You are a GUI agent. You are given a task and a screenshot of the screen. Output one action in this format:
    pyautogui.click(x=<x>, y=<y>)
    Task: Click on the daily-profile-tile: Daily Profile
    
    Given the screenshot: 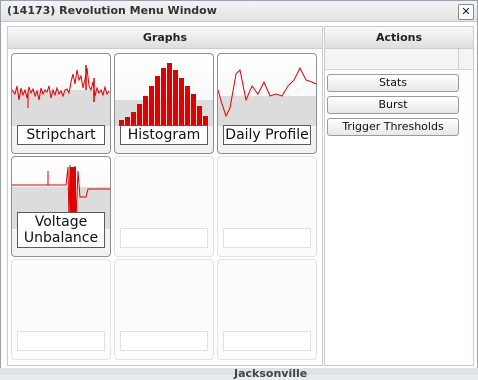 What is the action you would take?
    pyautogui.click(x=267, y=103)
    